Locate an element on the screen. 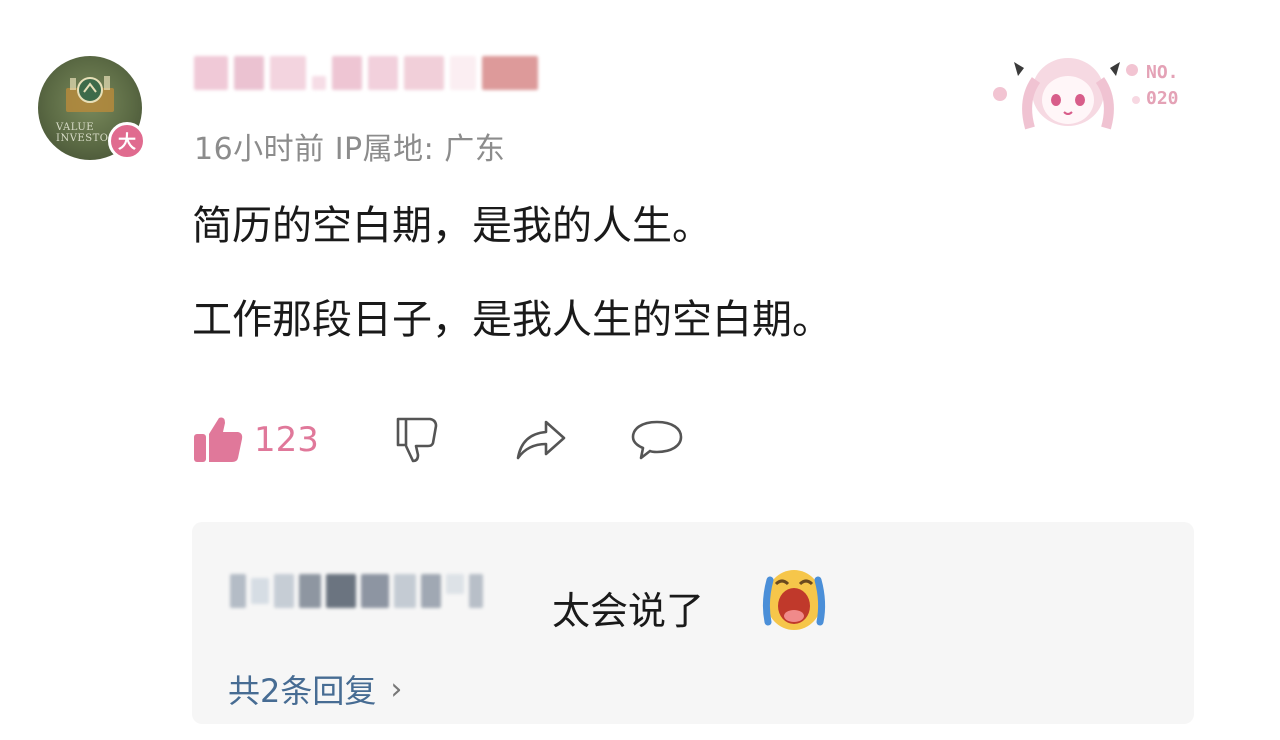  comment-actions: 123 is located at coordinates (438, 440).